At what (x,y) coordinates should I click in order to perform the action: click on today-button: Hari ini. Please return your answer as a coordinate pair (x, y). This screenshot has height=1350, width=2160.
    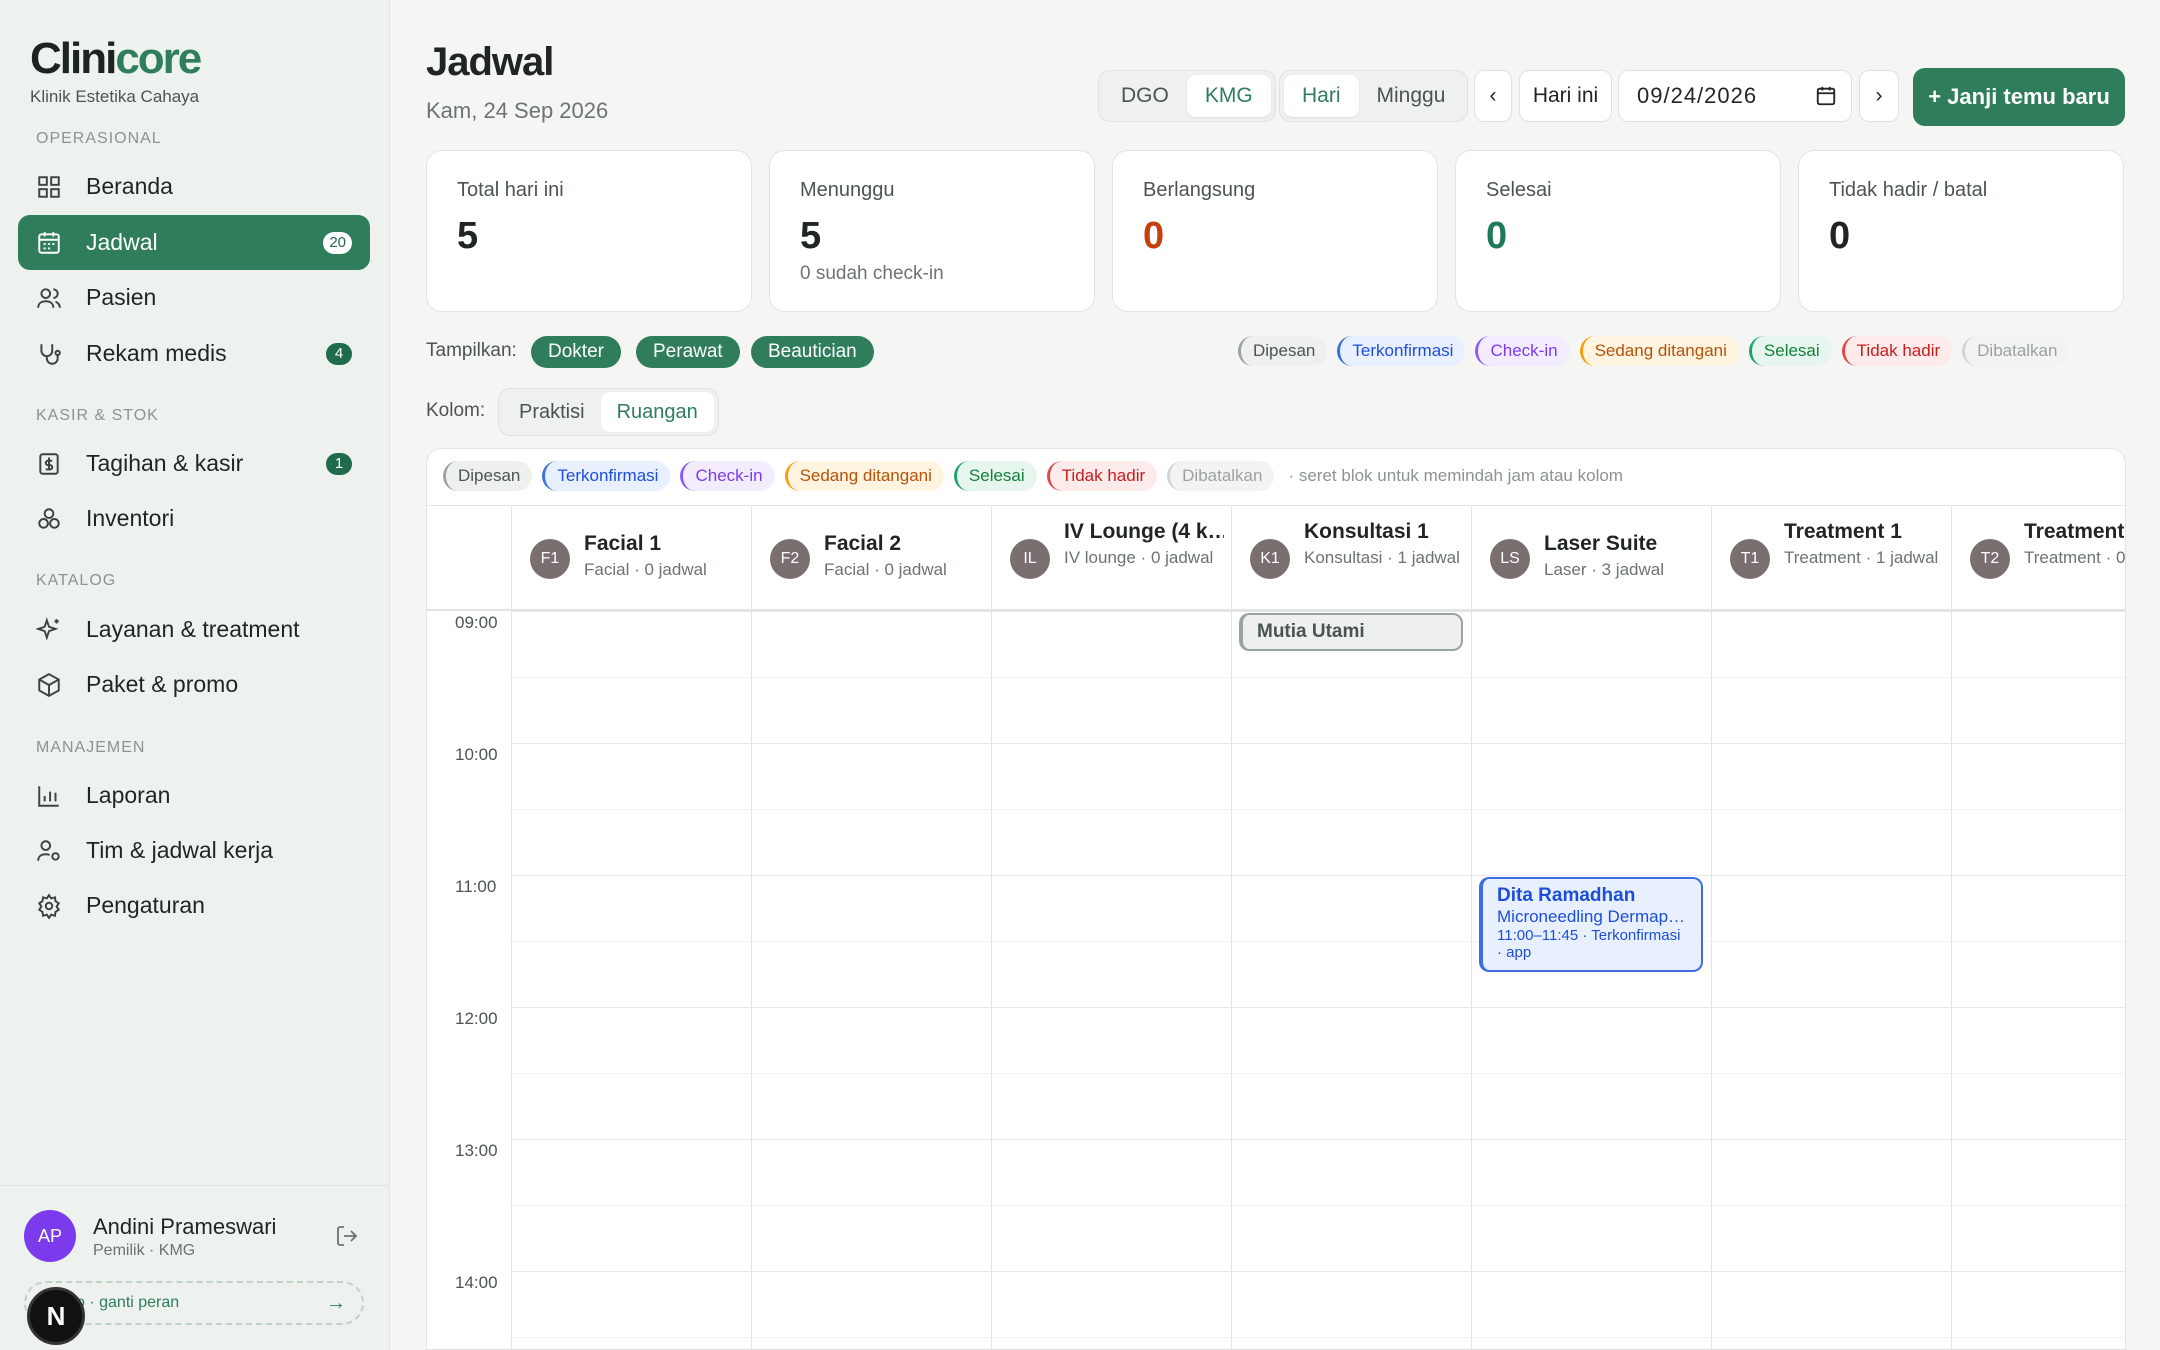
    Looking at the image, I should click on (1565, 96).